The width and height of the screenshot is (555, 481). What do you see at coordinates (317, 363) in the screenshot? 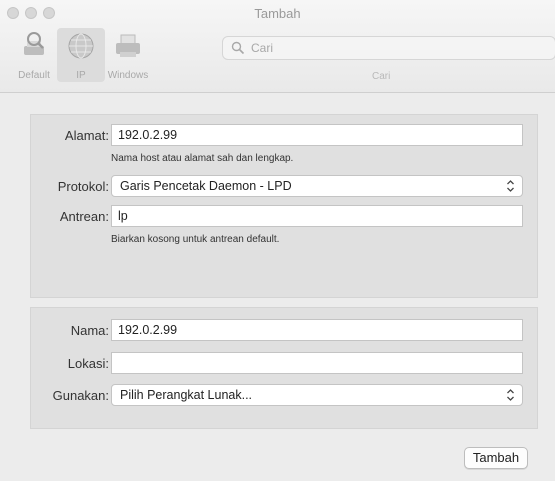
I see `lokasi-field` at bounding box center [317, 363].